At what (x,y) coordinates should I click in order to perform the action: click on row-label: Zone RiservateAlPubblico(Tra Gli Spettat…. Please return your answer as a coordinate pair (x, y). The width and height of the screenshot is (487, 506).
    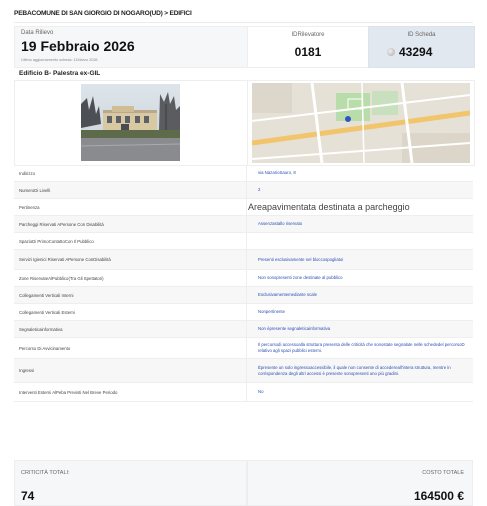
    Looking at the image, I should click on (130, 278).